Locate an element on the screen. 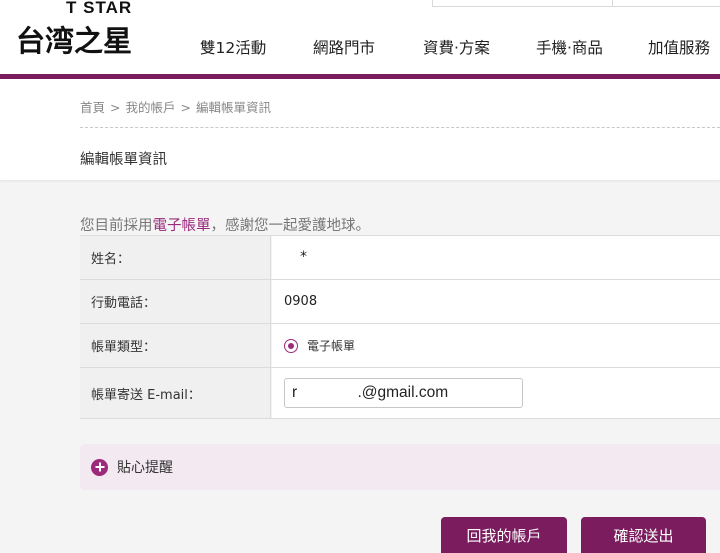 The image size is (720, 553). confirm-submit-button: 確認送出 is located at coordinates (643, 535).